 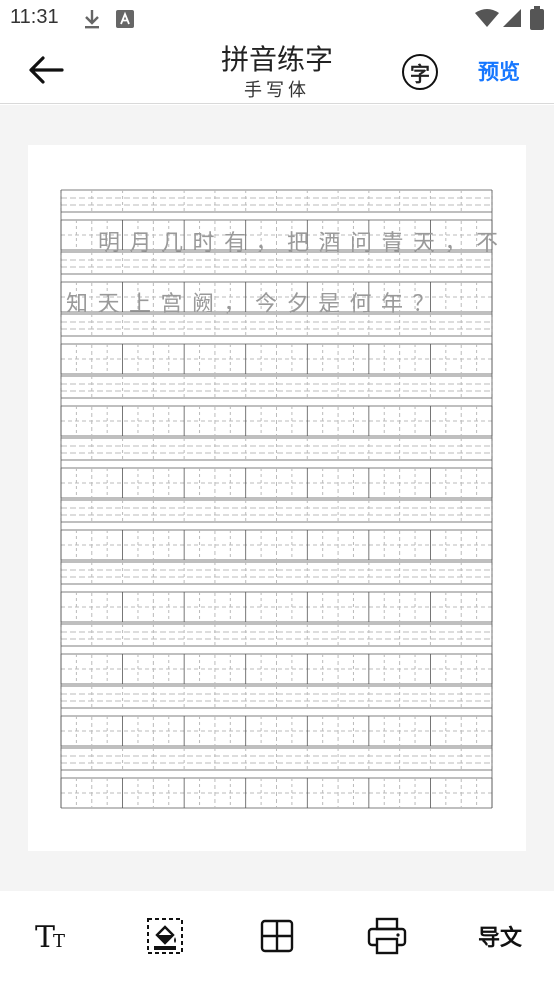 I want to click on page-subtitle: 手写体, so click(x=277, y=90).